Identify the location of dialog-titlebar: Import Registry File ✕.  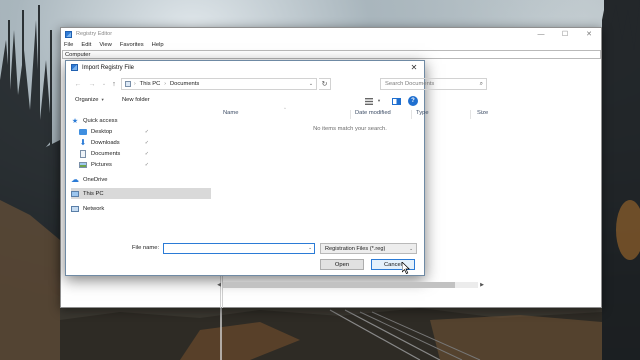
(245, 67).